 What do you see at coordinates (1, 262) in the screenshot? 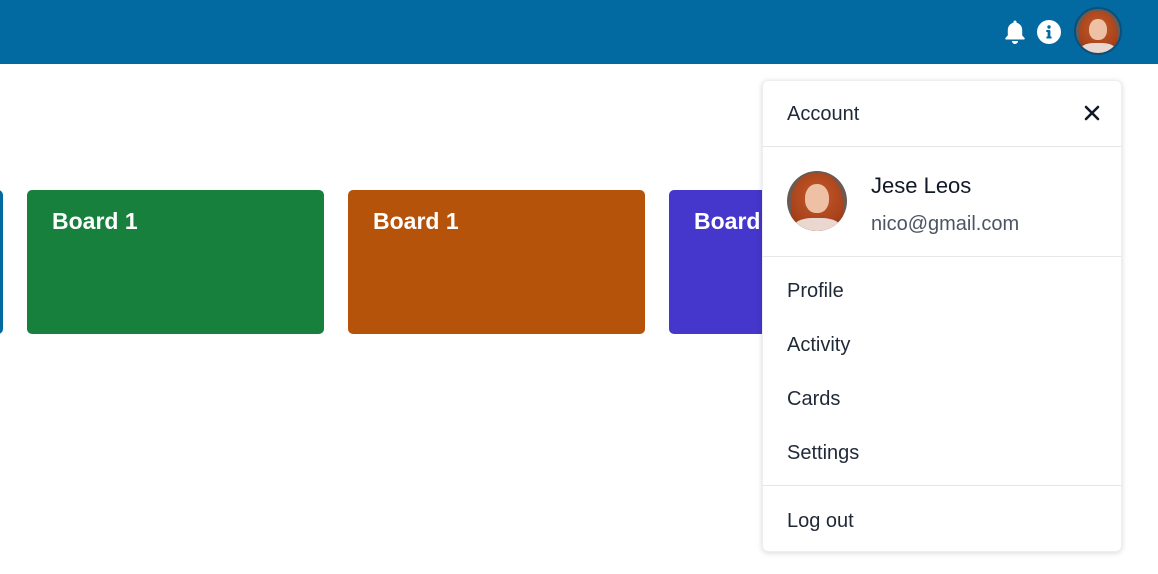
I see `board-card` at bounding box center [1, 262].